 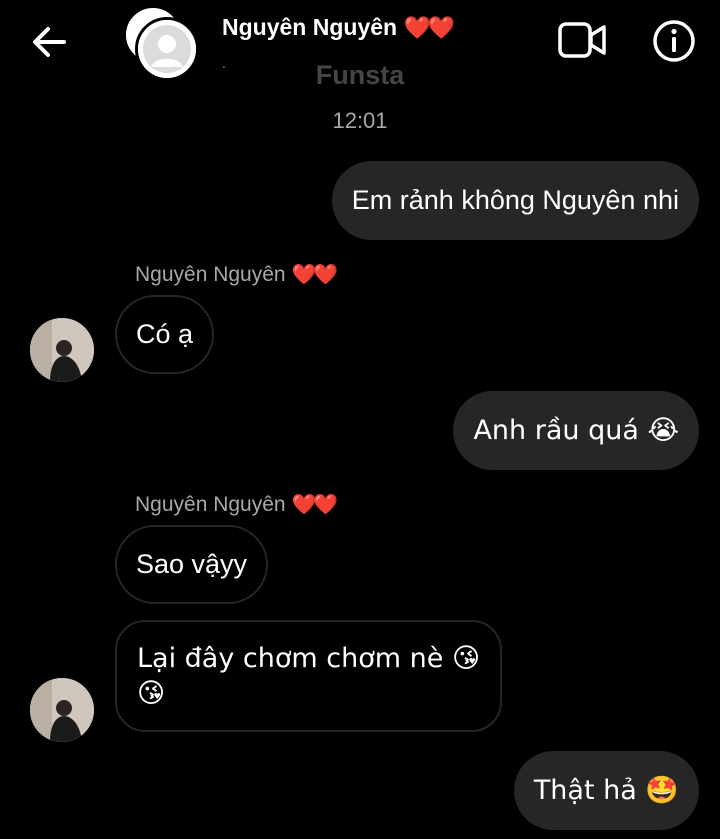 What do you see at coordinates (309, 676) in the screenshot?
I see `received-message: Lại đây chơm chơm nè 😘 😘` at bounding box center [309, 676].